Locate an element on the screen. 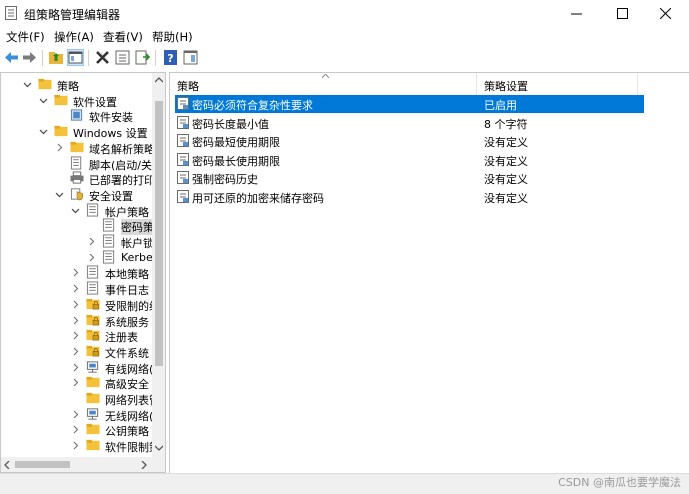 The height and width of the screenshot is (494, 689). properties-icon is located at coordinates (122, 57).